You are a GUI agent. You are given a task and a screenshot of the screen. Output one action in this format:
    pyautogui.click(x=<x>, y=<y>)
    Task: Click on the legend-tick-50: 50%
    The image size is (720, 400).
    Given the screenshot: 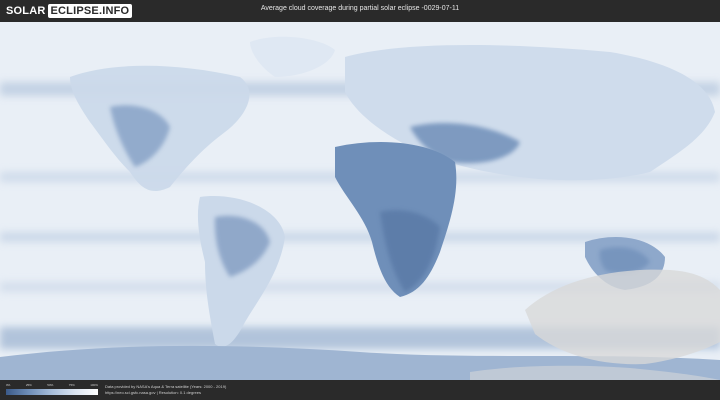 What is the action you would take?
    pyautogui.click(x=50, y=385)
    